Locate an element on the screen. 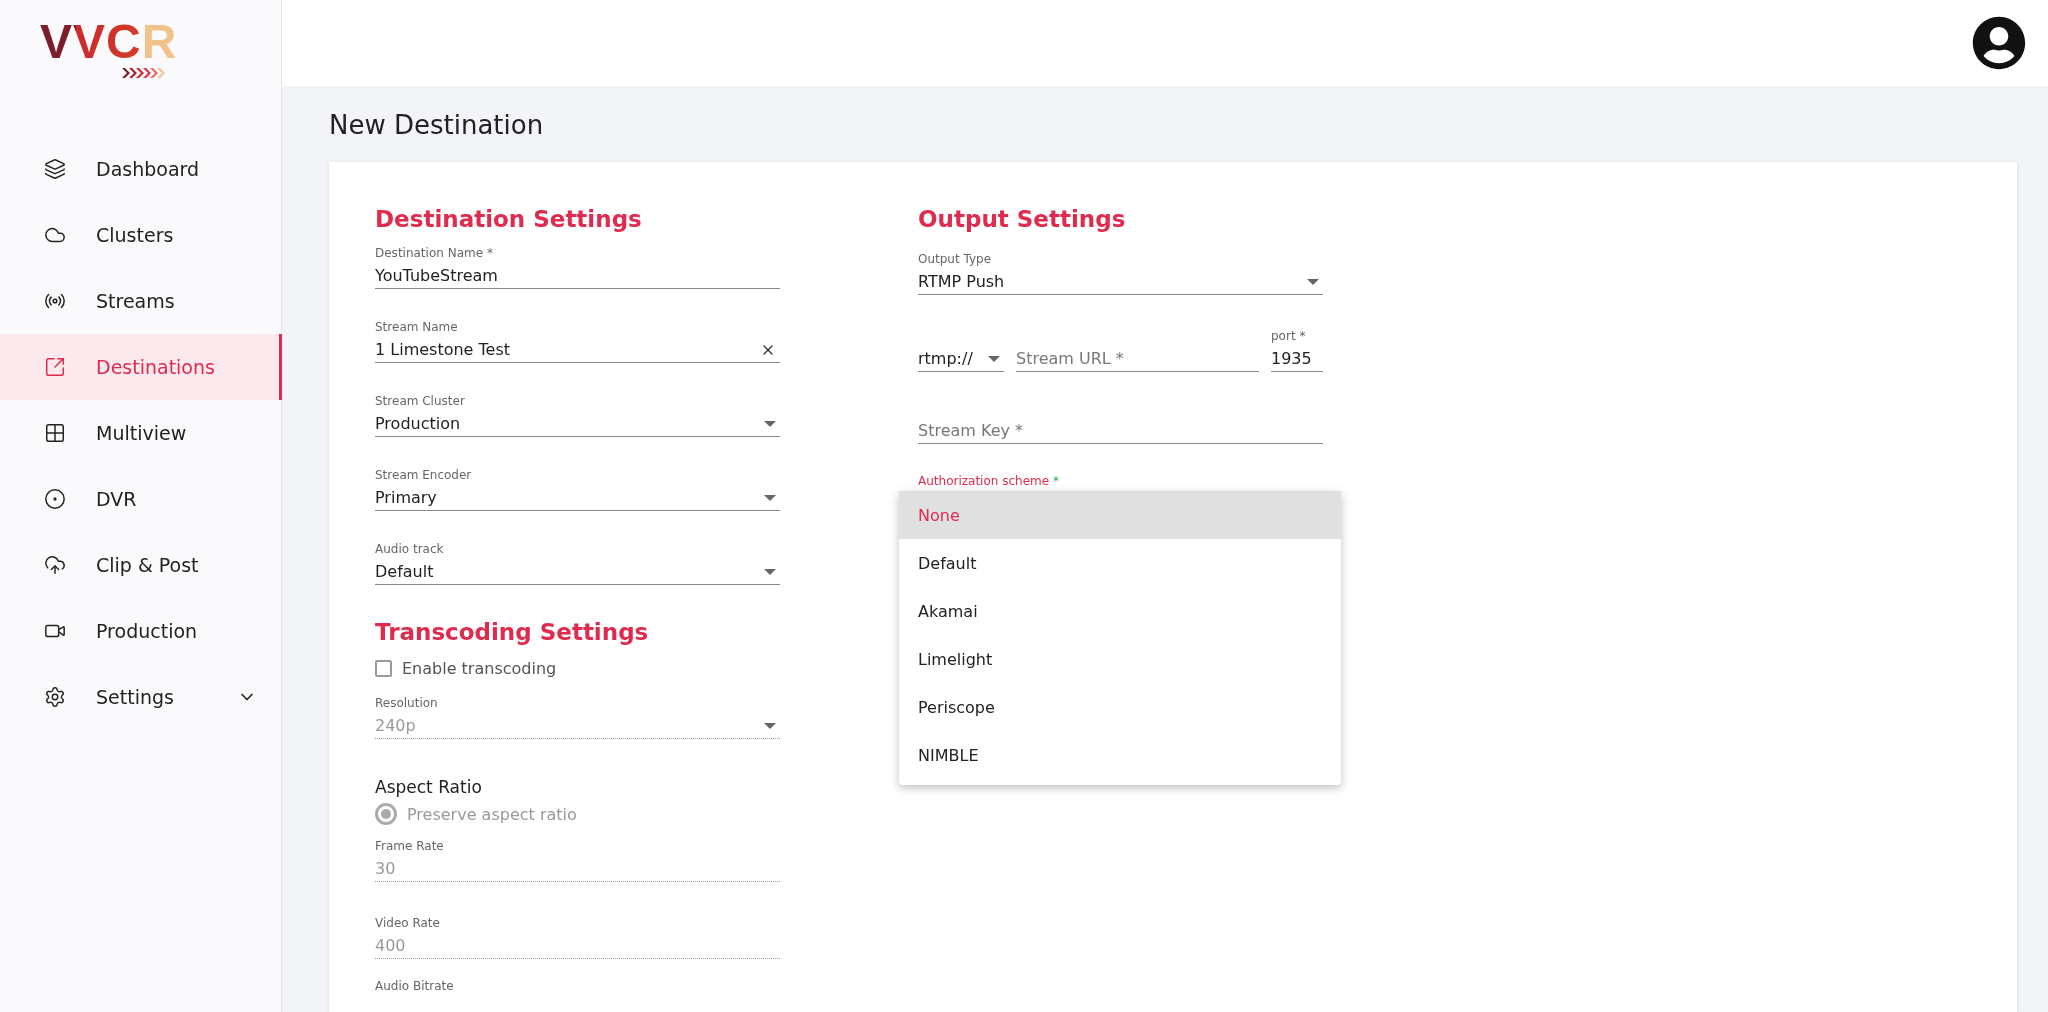 The height and width of the screenshot is (1012, 2048). menu-item: NIMBLE is located at coordinates (1120, 755).